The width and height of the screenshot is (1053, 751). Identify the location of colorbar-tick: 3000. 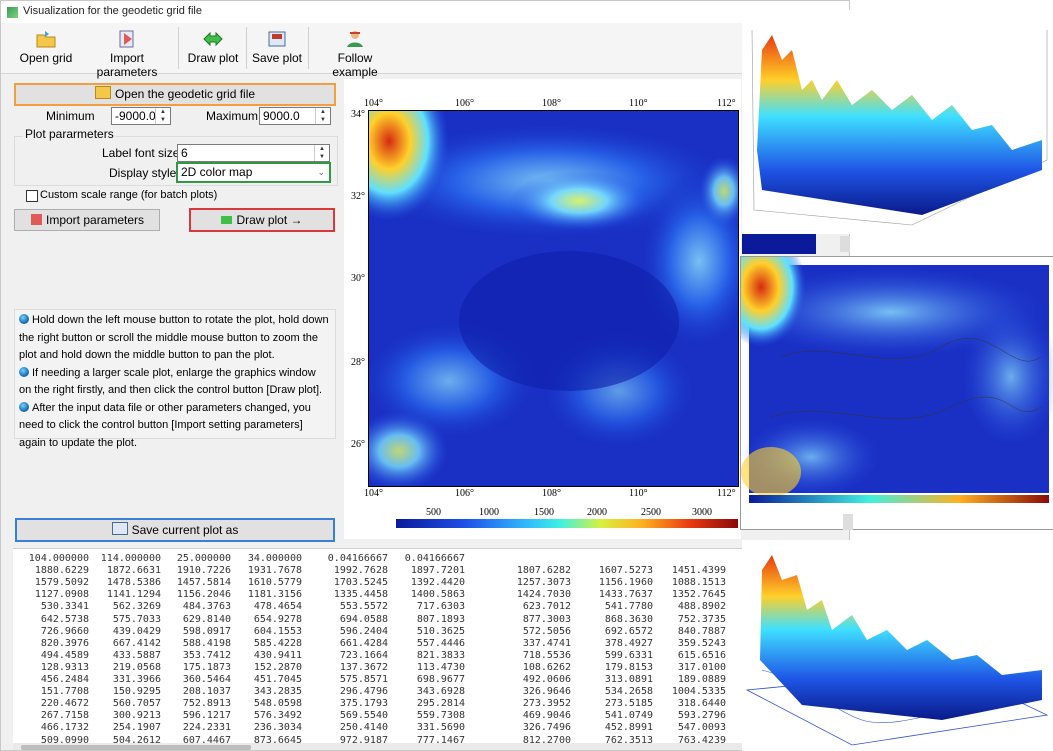
(702, 512).